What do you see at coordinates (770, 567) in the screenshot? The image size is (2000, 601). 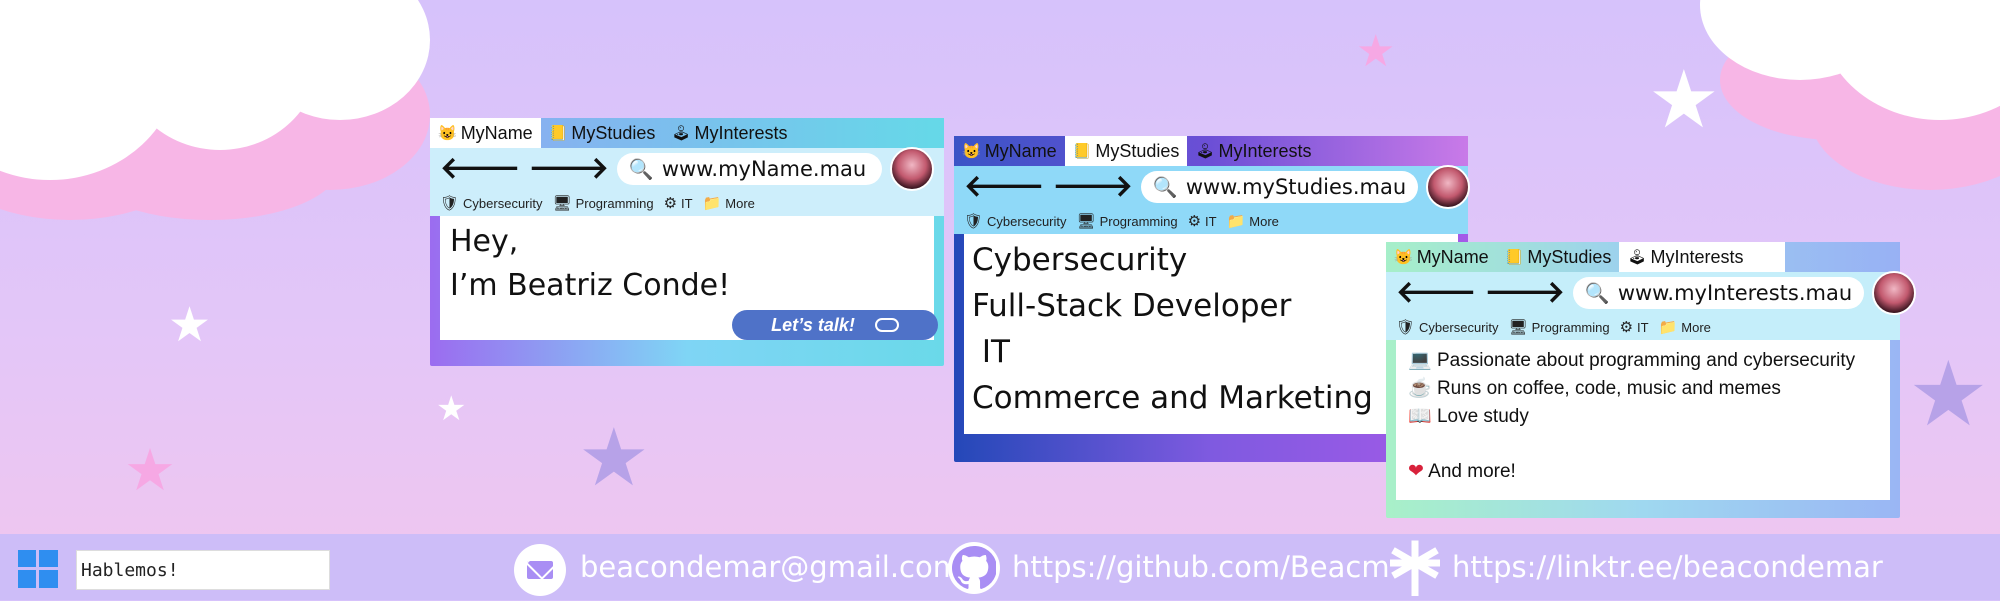 I see `email-link: beacondemar@gmail.com` at bounding box center [770, 567].